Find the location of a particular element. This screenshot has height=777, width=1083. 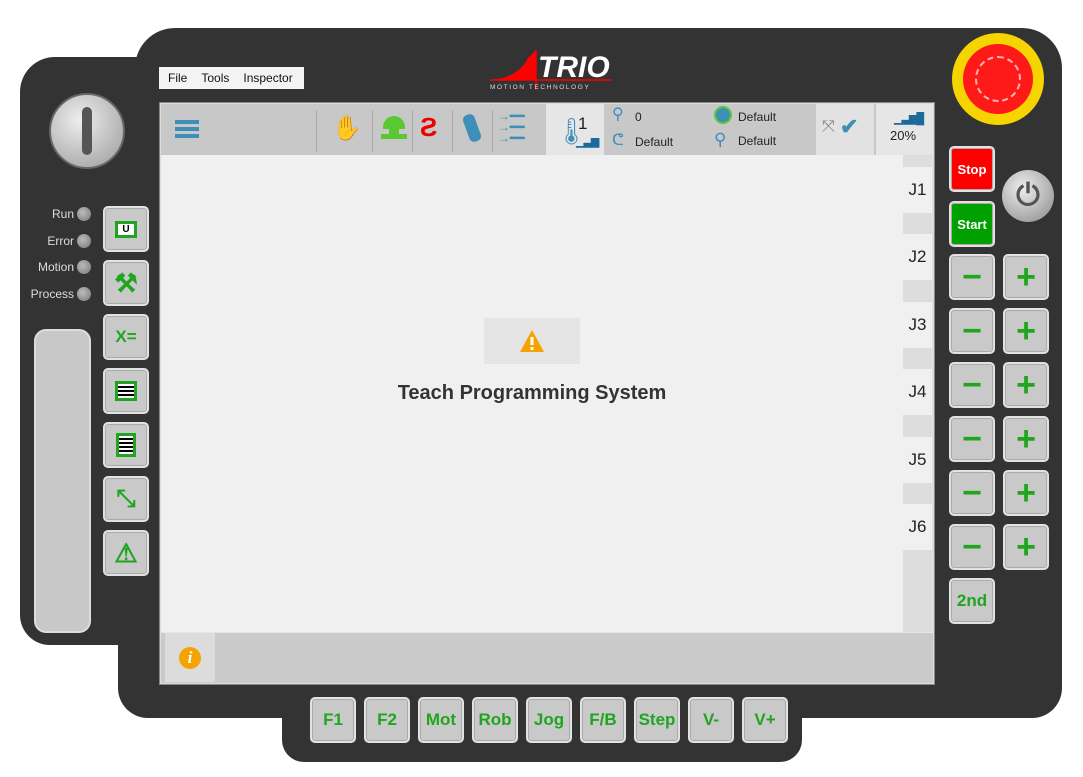

velocity-up-button: V+ is located at coordinates (765, 720).